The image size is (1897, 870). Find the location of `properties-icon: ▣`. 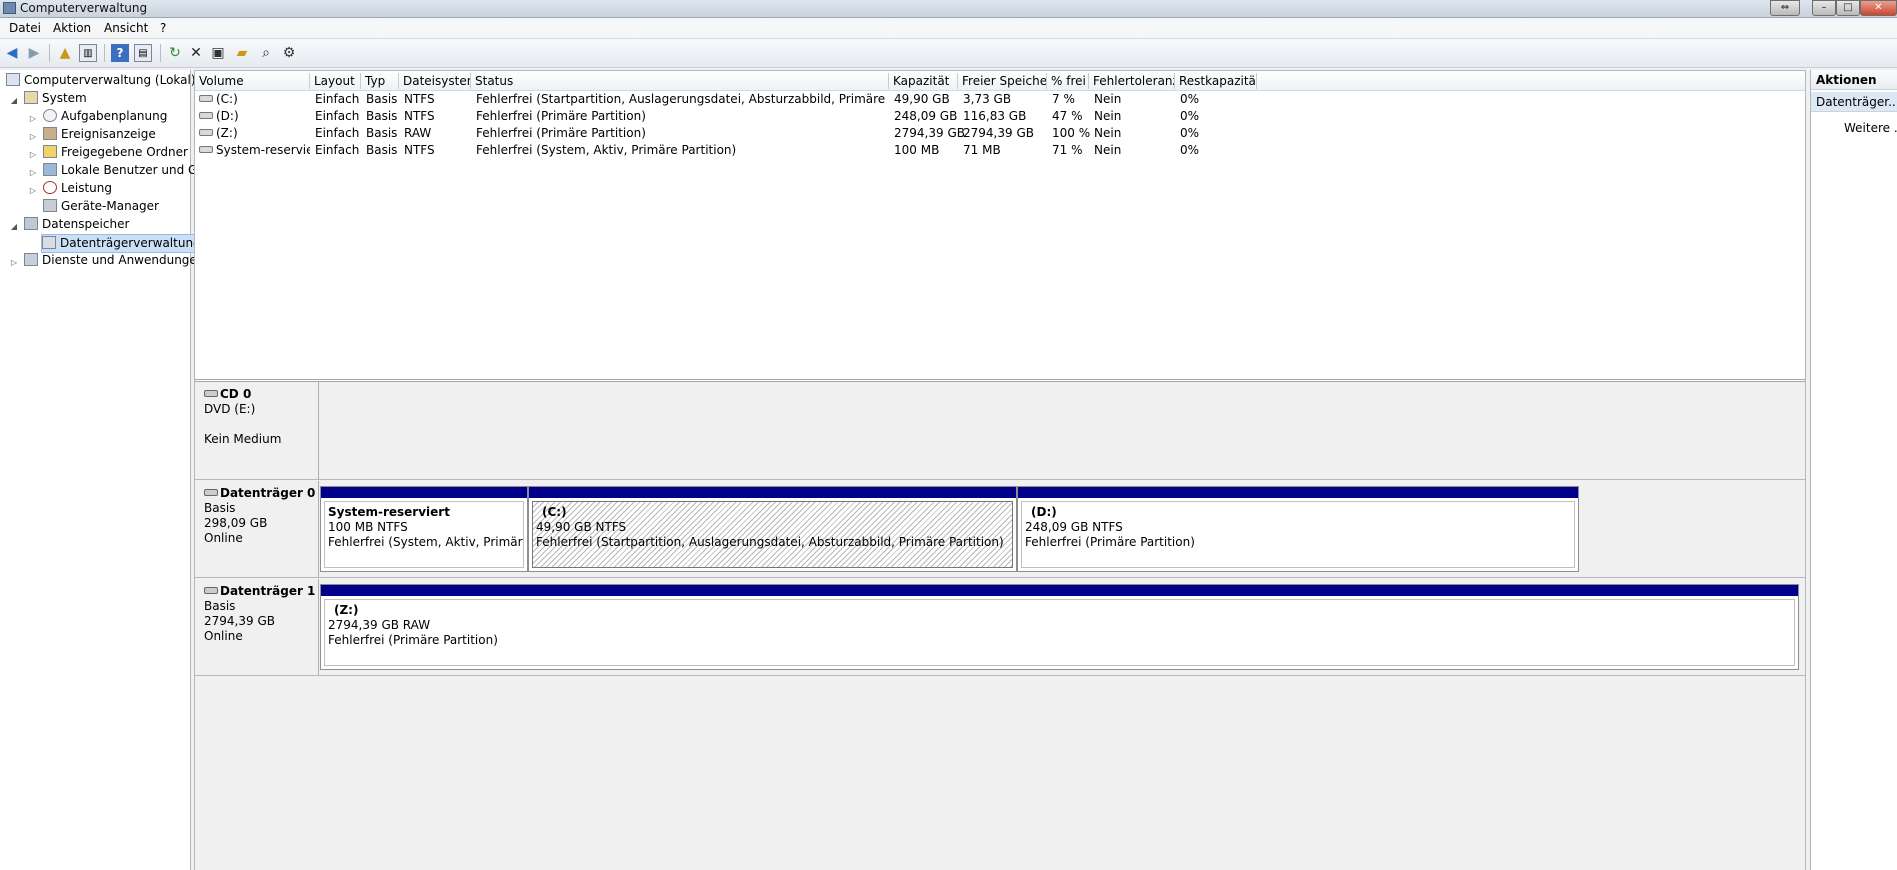

properties-icon: ▣ is located at coordinates (218, 53).